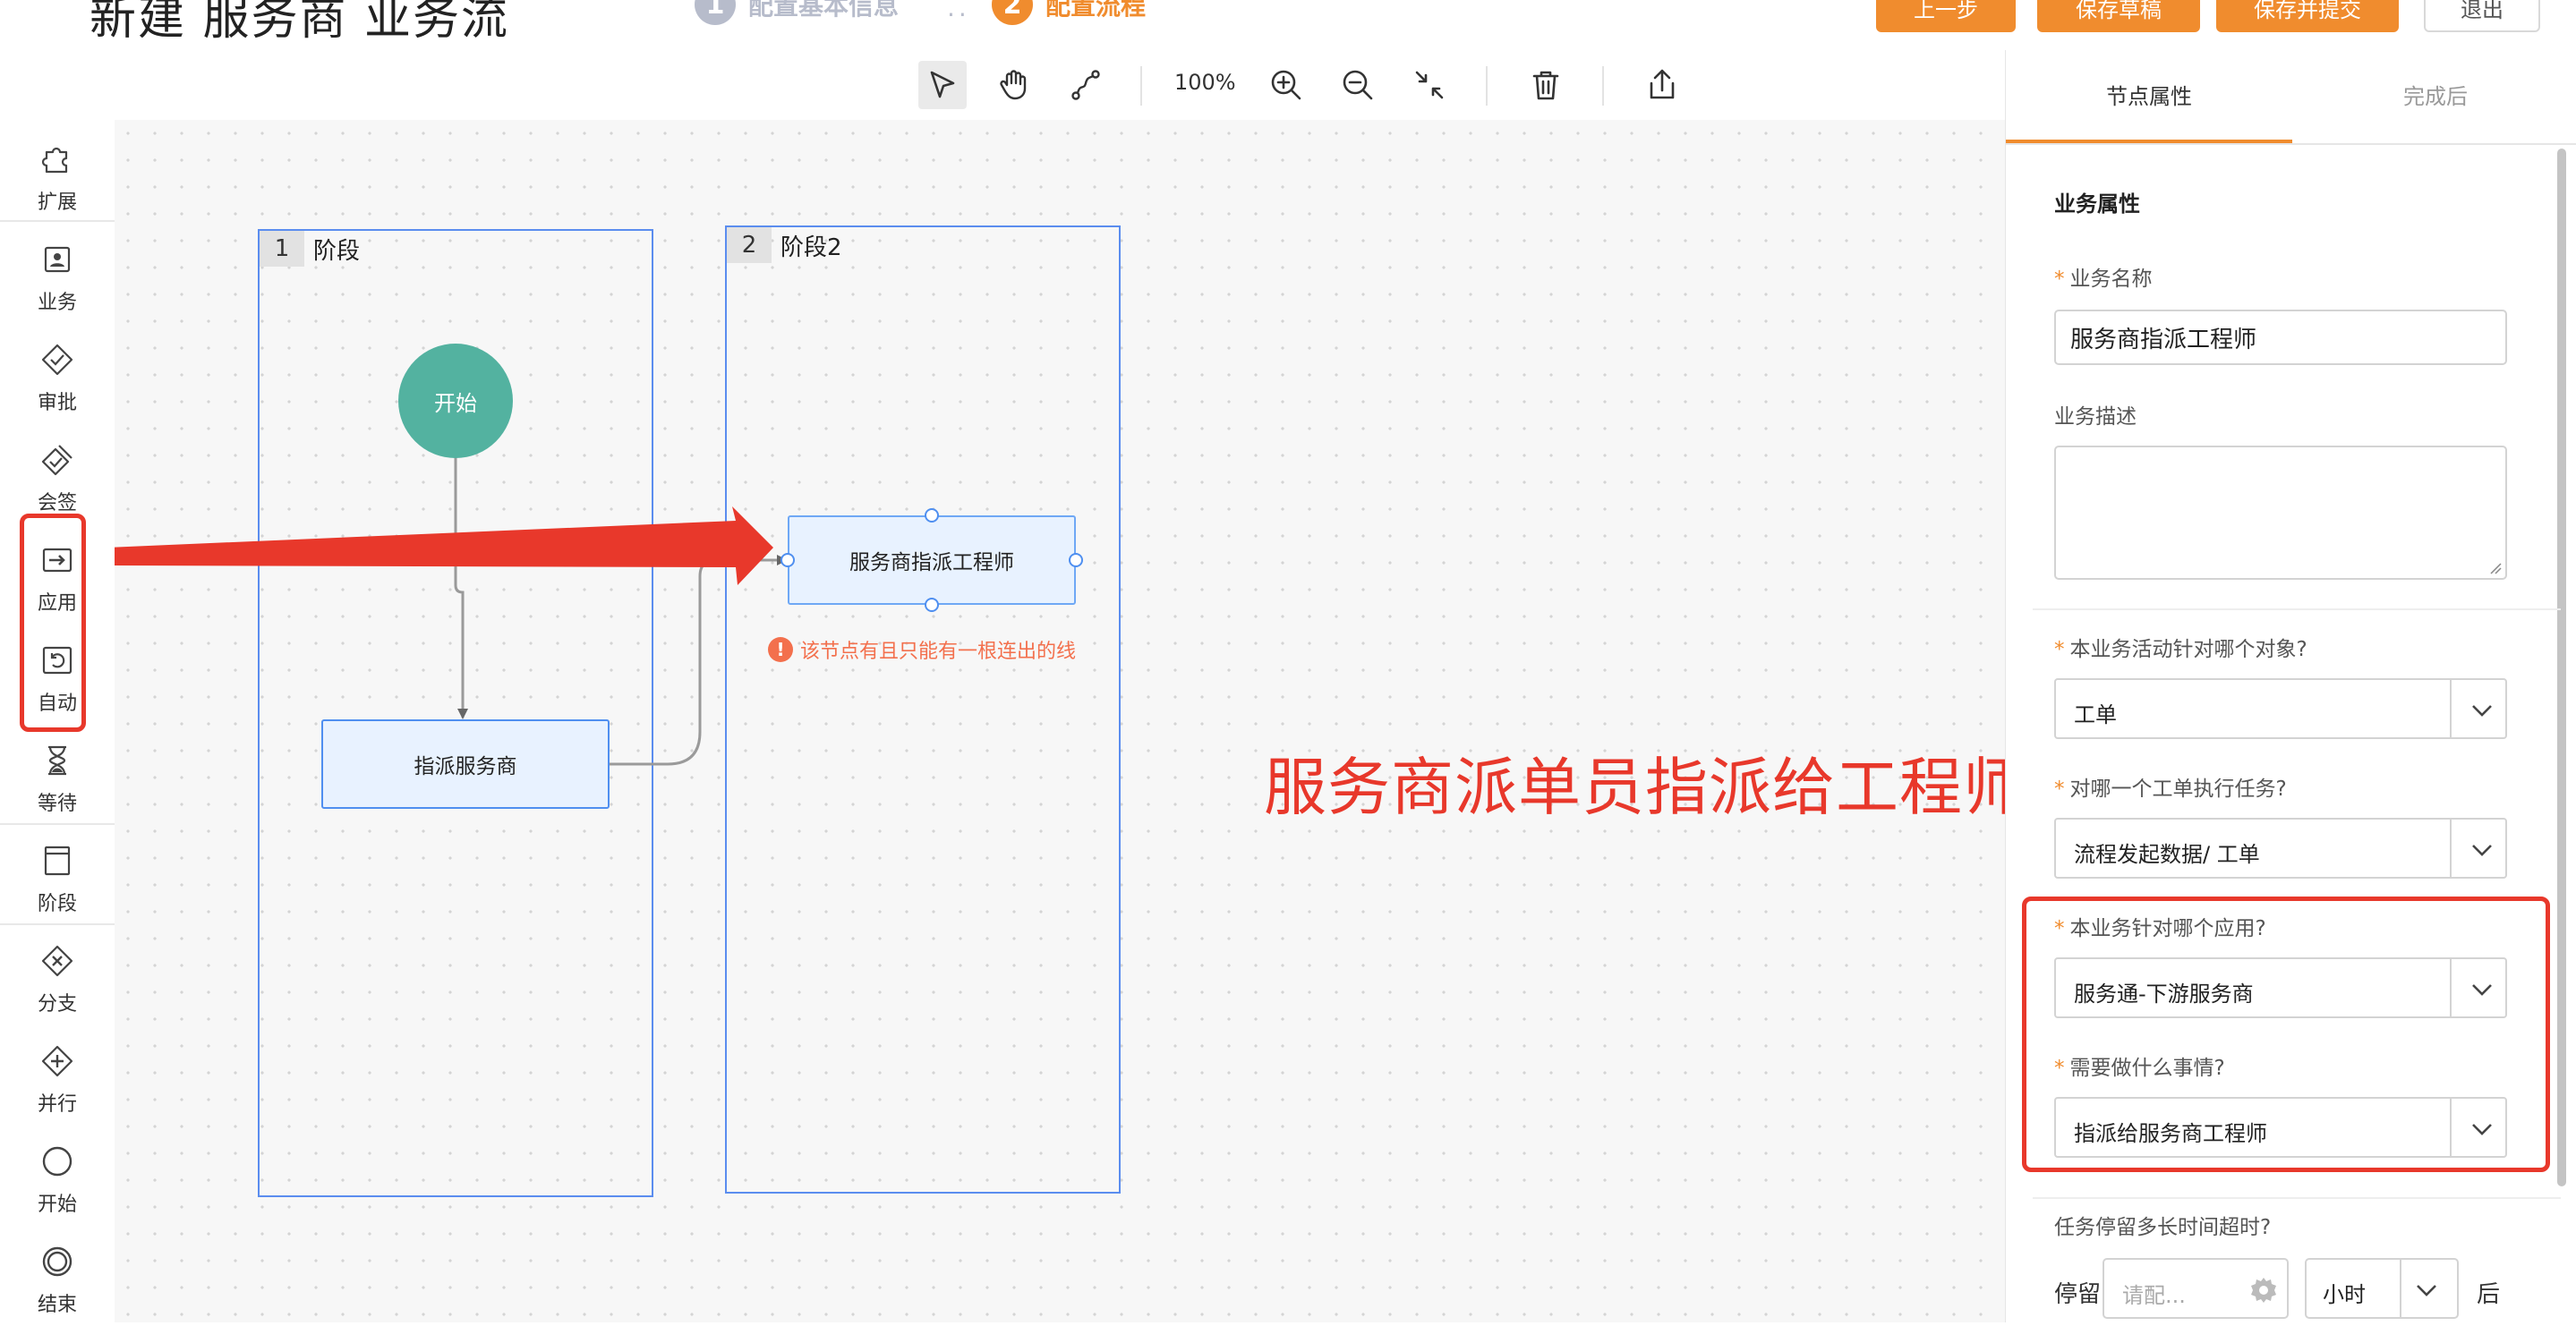  I want to click on stage-header: 2 阶段2, so click(784, 245).